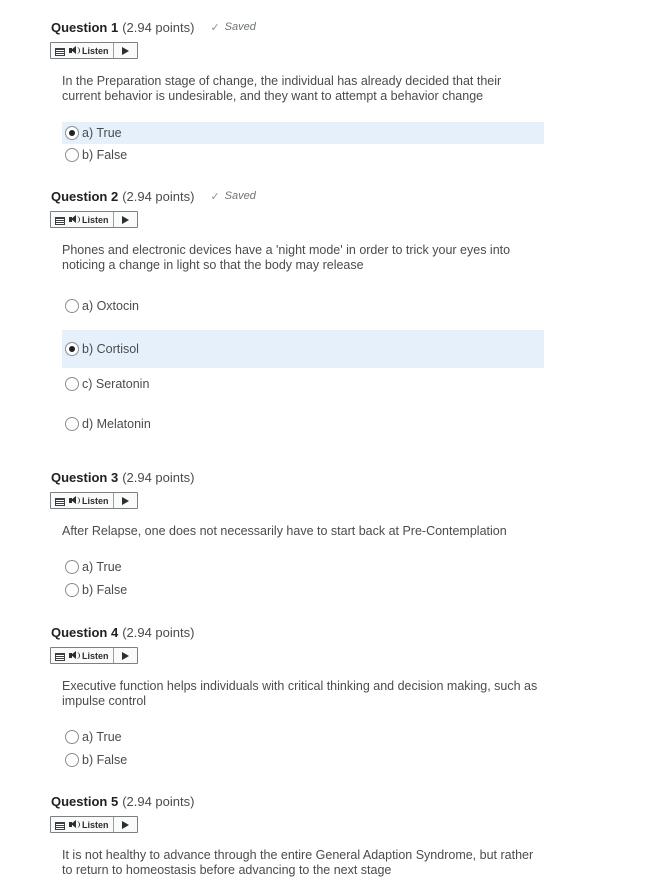 Image resolution: width=660 pixels, height=894 pixels. Describe the element at coordinates (303, 306) in the screenshot. I see `choice-option: a) Oxtocin` at that location.